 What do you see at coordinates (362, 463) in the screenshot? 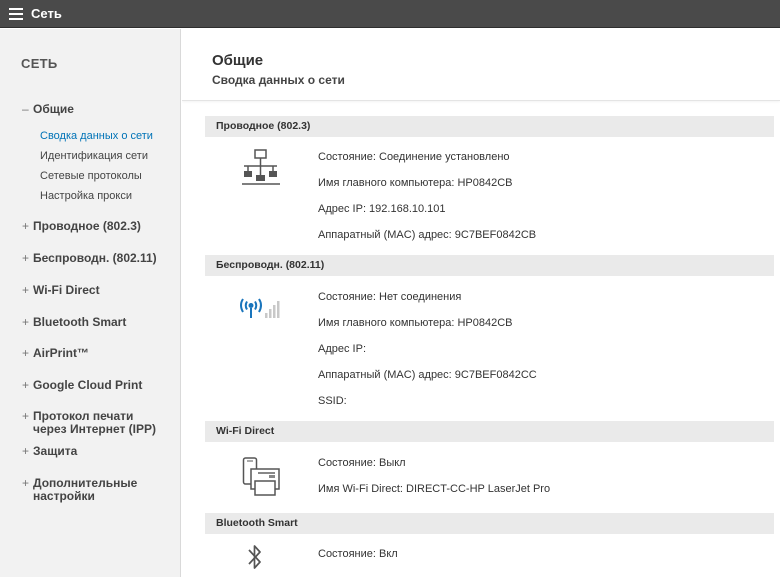
I see `wifi-direct-status: Состояние: Выкл` at bounding box center [362, 463].